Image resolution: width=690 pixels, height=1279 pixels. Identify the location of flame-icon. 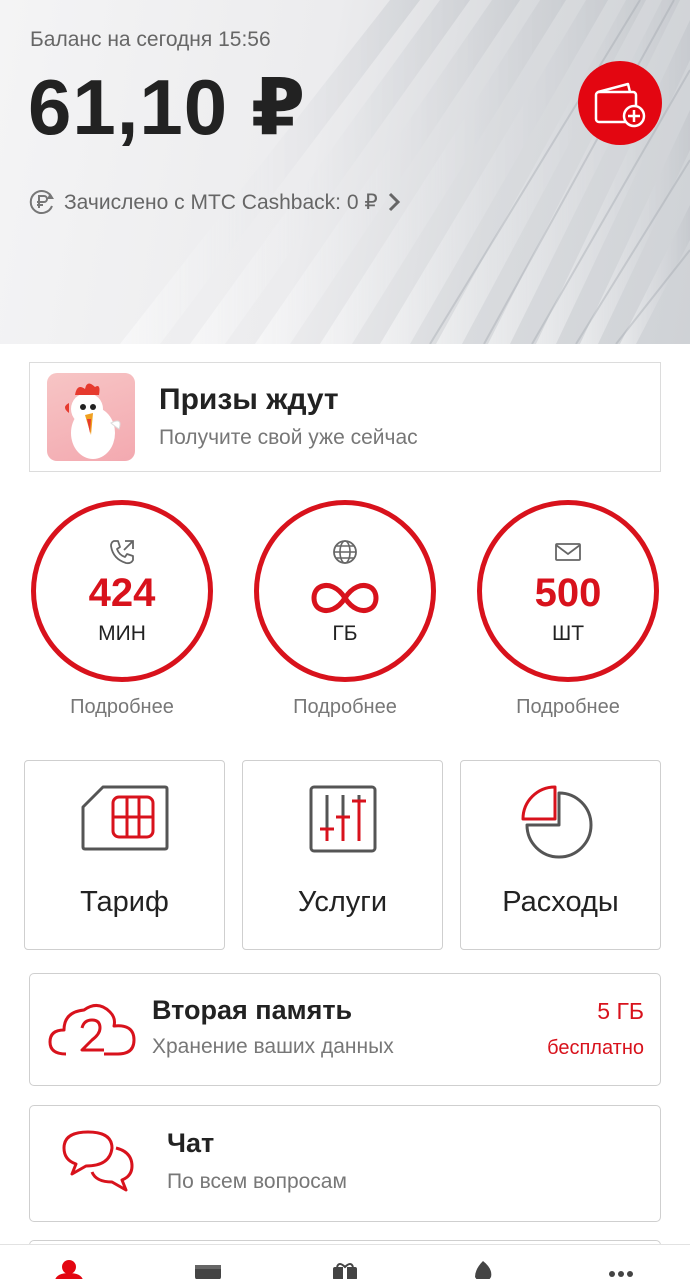
(483, 1270).